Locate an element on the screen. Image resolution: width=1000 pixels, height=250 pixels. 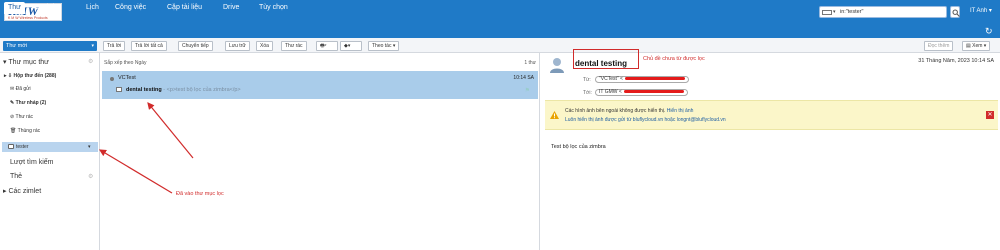
arrow-to-message is located at coordinates (170, 130).